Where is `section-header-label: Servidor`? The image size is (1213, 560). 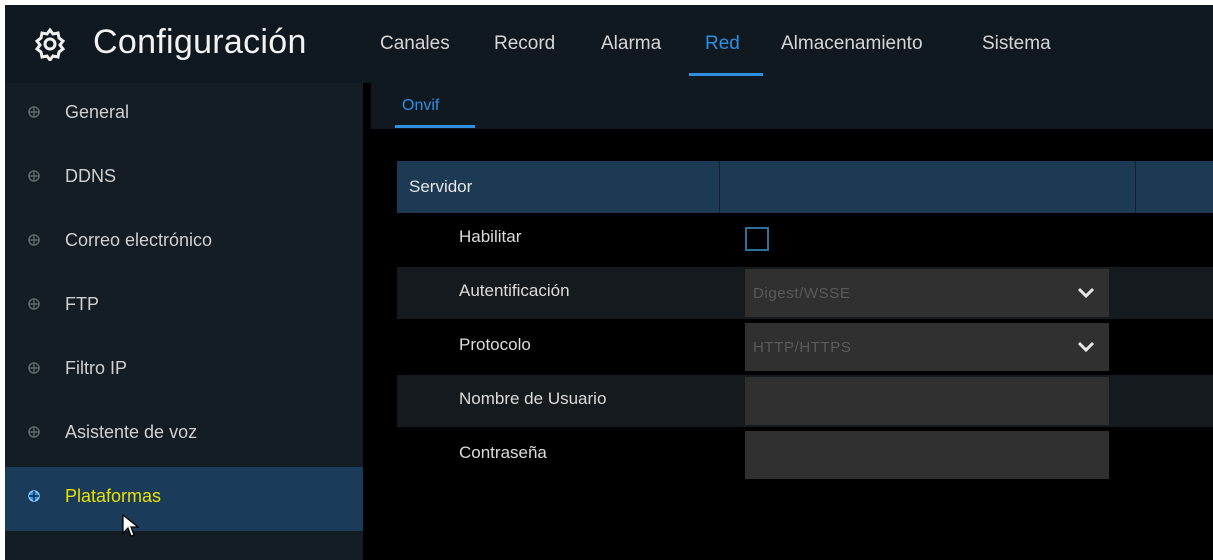 section-header-label: Servidor is located at coordinates (441, 186).